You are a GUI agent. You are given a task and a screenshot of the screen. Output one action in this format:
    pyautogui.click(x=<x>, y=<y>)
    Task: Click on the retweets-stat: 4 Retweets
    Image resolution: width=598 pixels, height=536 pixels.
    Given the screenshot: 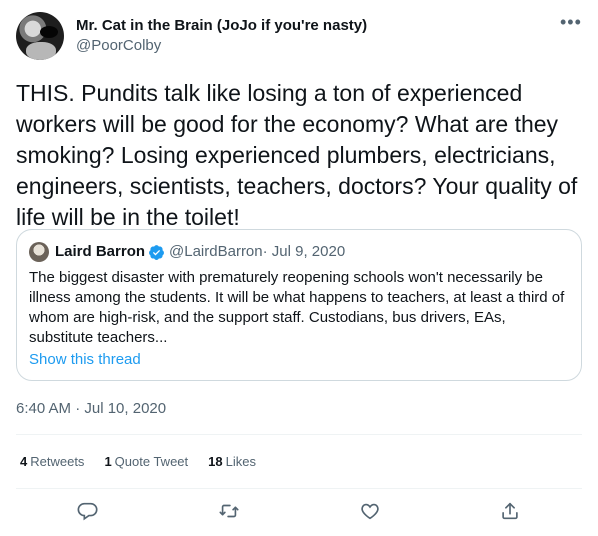 What is the action you would take?
    pyautogui.click(x=52, y=462)
    